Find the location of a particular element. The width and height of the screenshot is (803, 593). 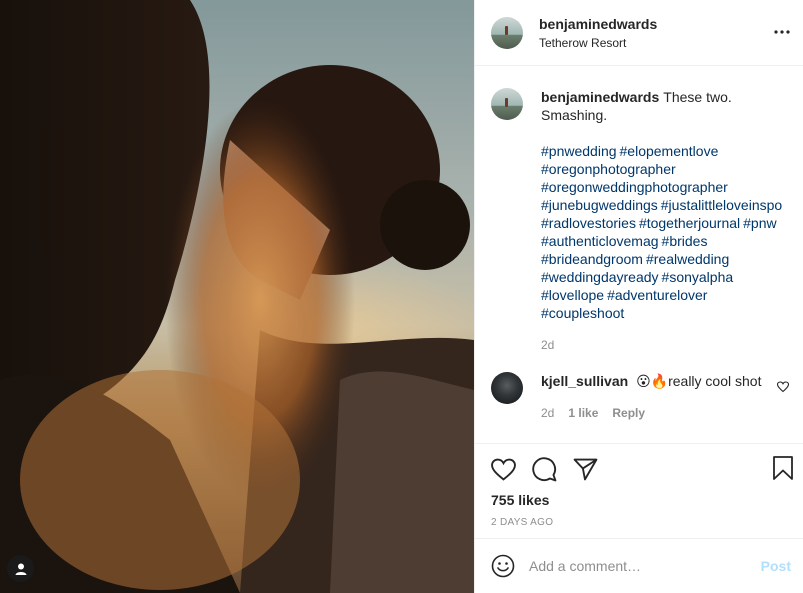

hashtag-link: #junebugweddings is located at coordinates (599, 205).